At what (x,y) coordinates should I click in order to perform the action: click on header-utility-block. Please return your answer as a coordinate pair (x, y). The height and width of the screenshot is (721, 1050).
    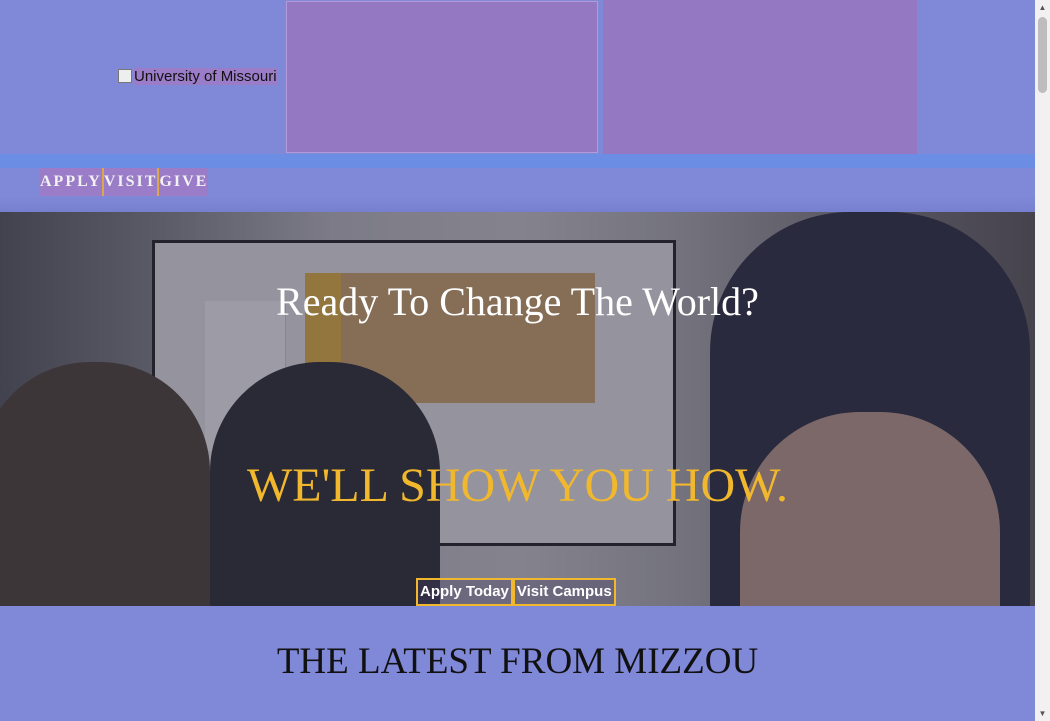
    Looking at the image, I should click on (760, 77).